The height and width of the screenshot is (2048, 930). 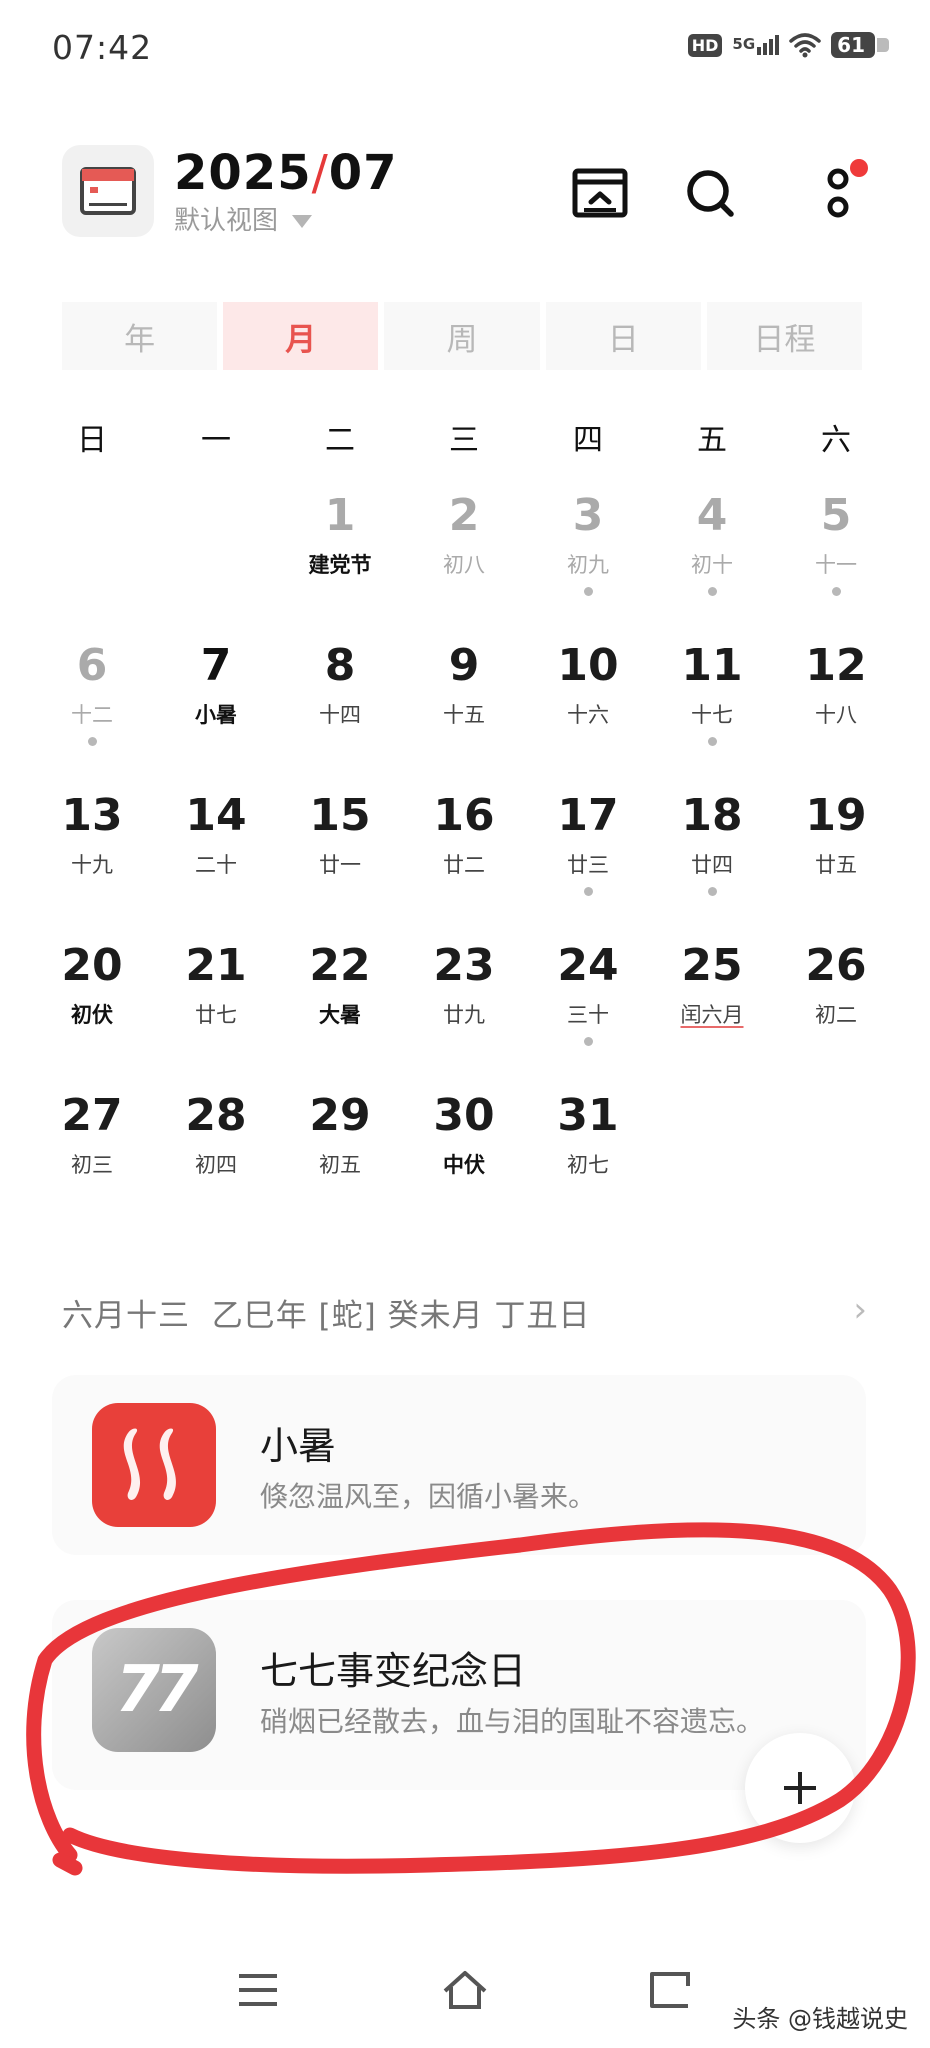 I want to click on lunar-day-label: 小暑, so click(x=216, y=715).